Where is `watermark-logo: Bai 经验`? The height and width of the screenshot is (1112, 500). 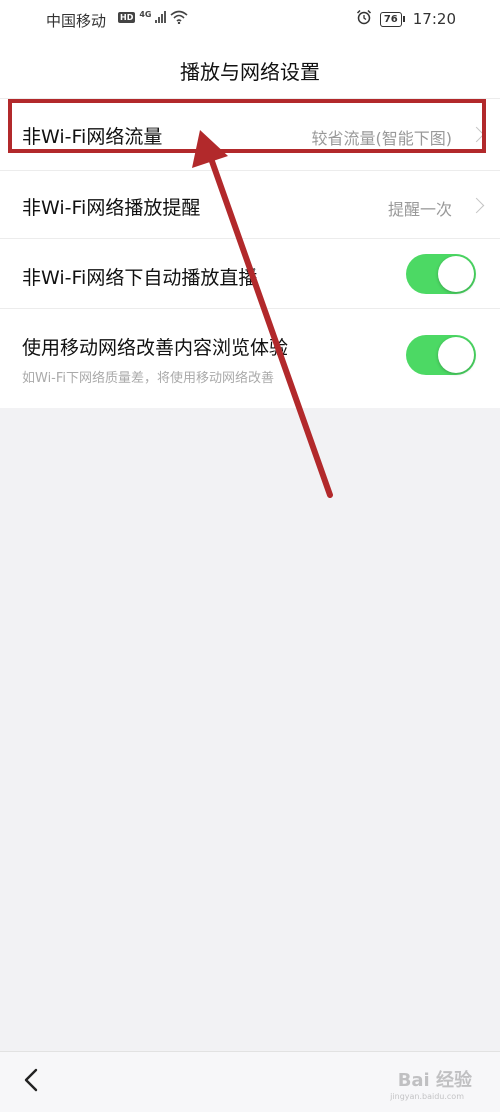 watermark-logo: Bai 经验 is located at coordinates (434, 1080).